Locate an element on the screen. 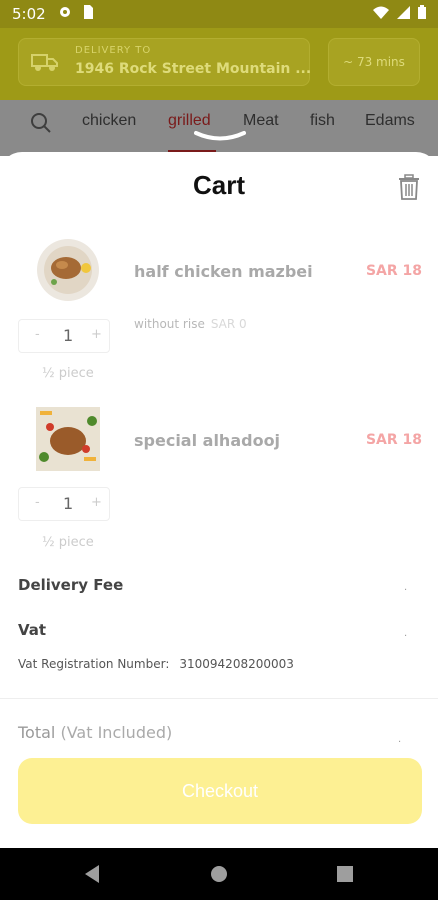  item-image-special-alhadooj is located at coordinates (68, 439).